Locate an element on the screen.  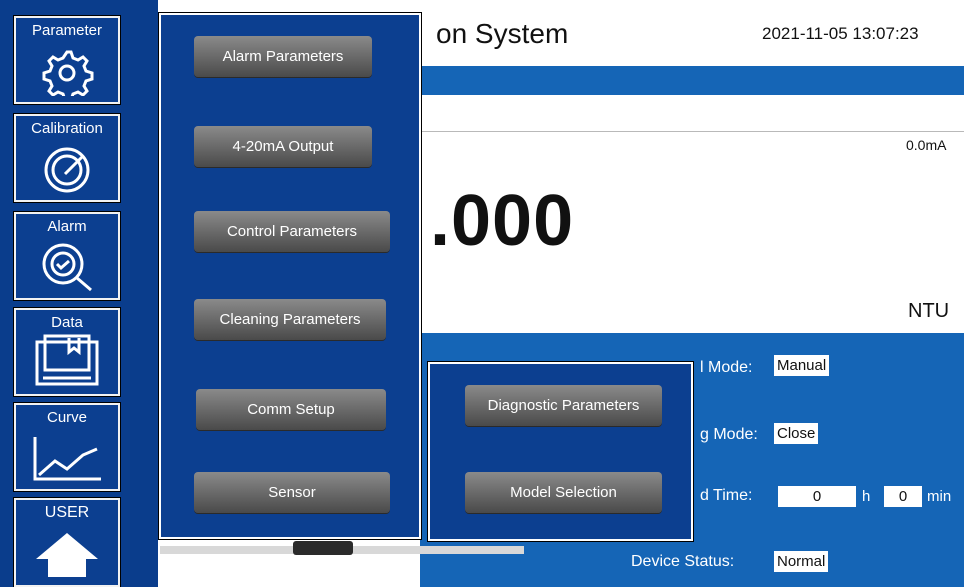
time-label: d Time: is located at coordinates (726, 495).